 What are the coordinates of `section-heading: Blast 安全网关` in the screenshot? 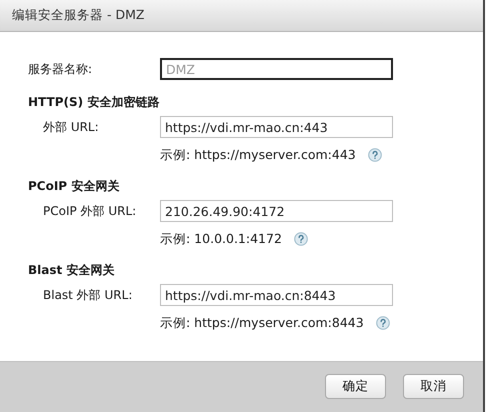 It's located at (72, 270).